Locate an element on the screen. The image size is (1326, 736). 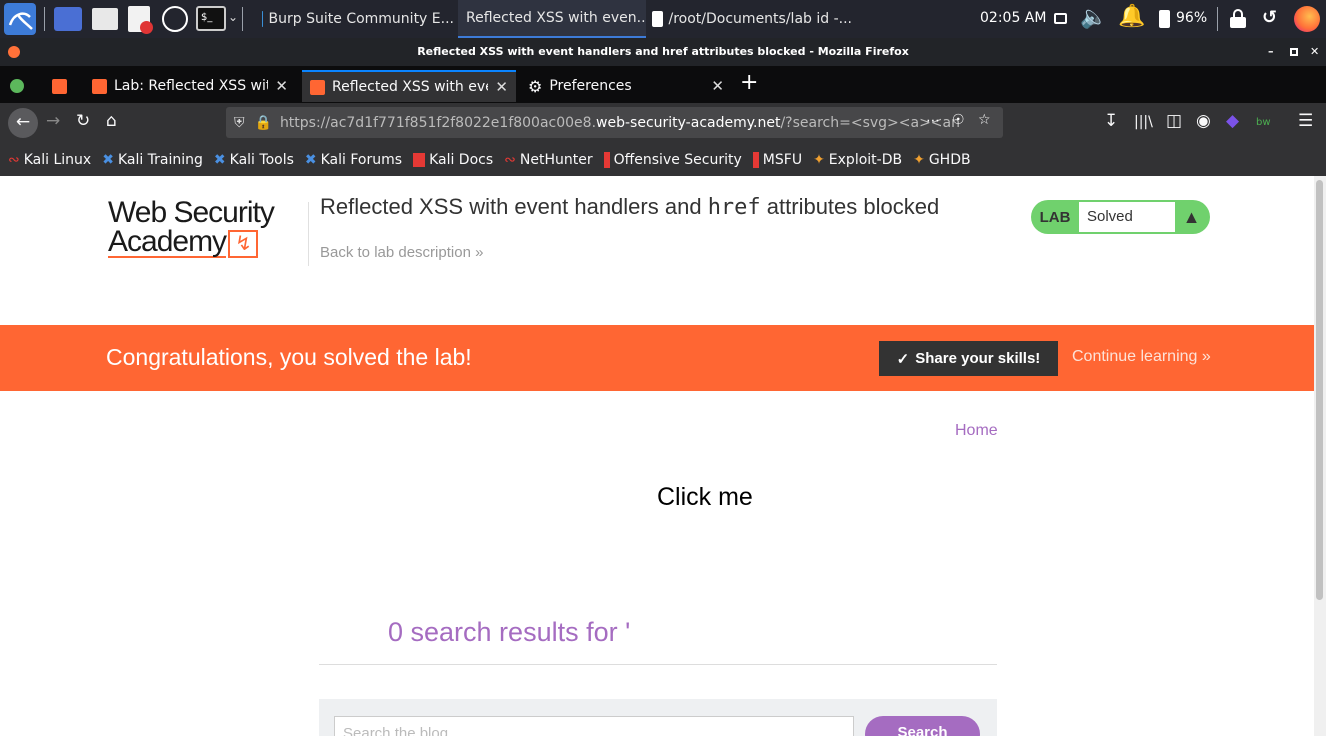
workspace-icon is located at coordinates (68, 19).